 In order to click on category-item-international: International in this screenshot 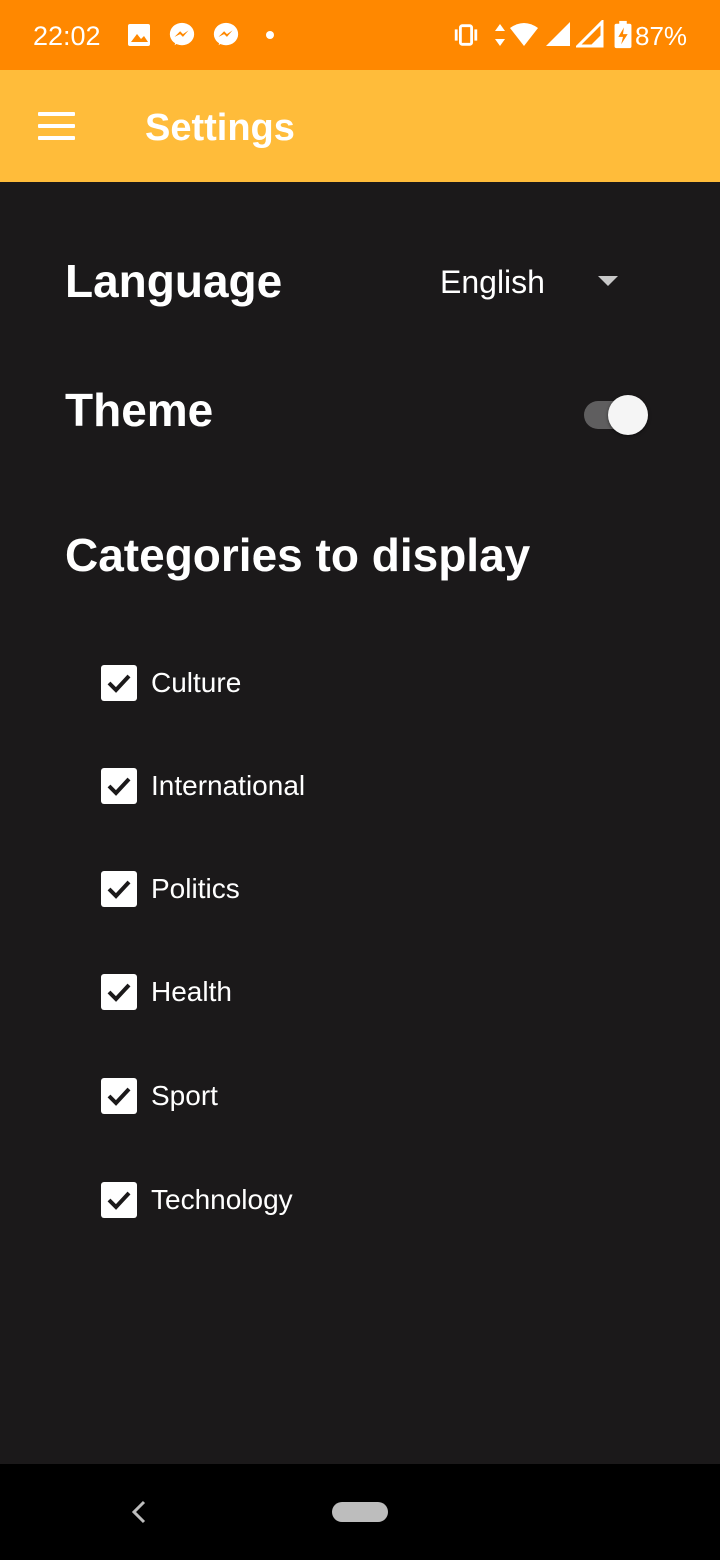, I will do `click(256, 786)`.